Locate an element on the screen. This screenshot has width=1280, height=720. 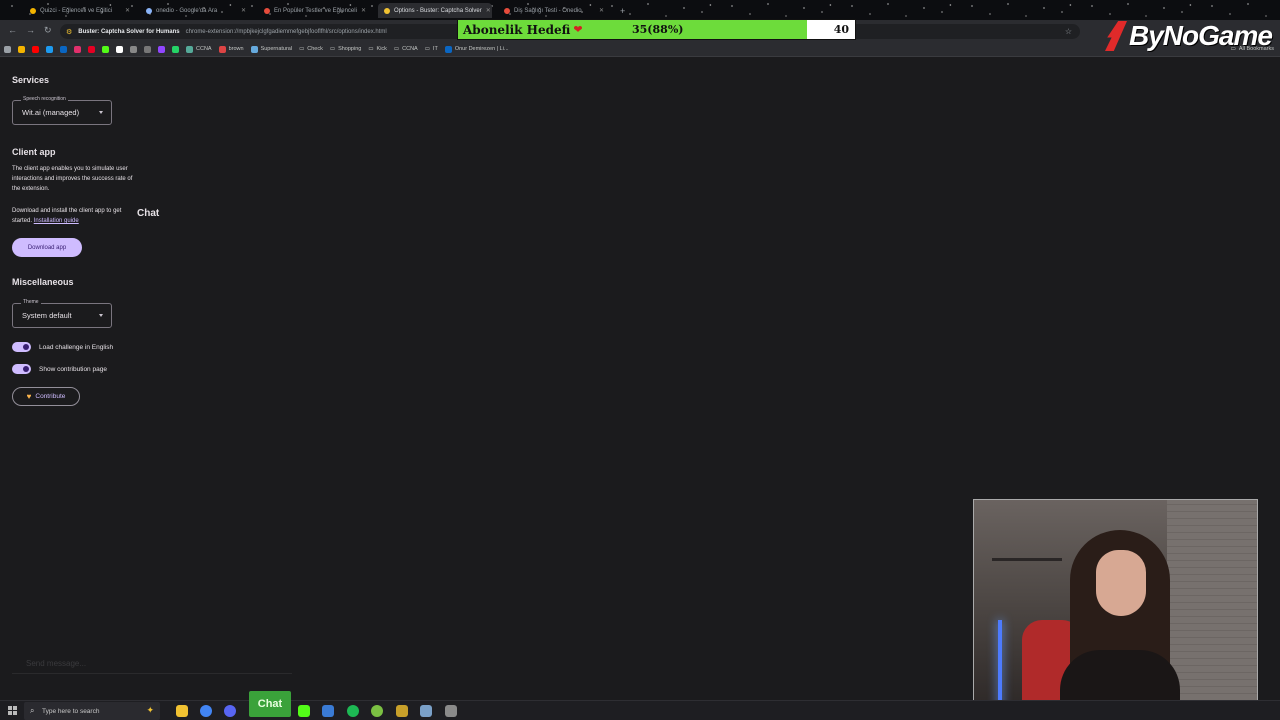
reload-icon: ↻ is located at coordinates (48, 30).